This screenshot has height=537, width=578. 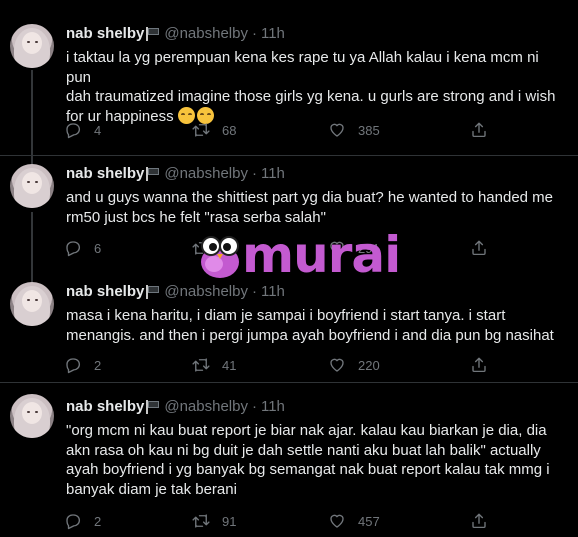 I want to click on retweet-count: 68, so click(x=229, y=130).